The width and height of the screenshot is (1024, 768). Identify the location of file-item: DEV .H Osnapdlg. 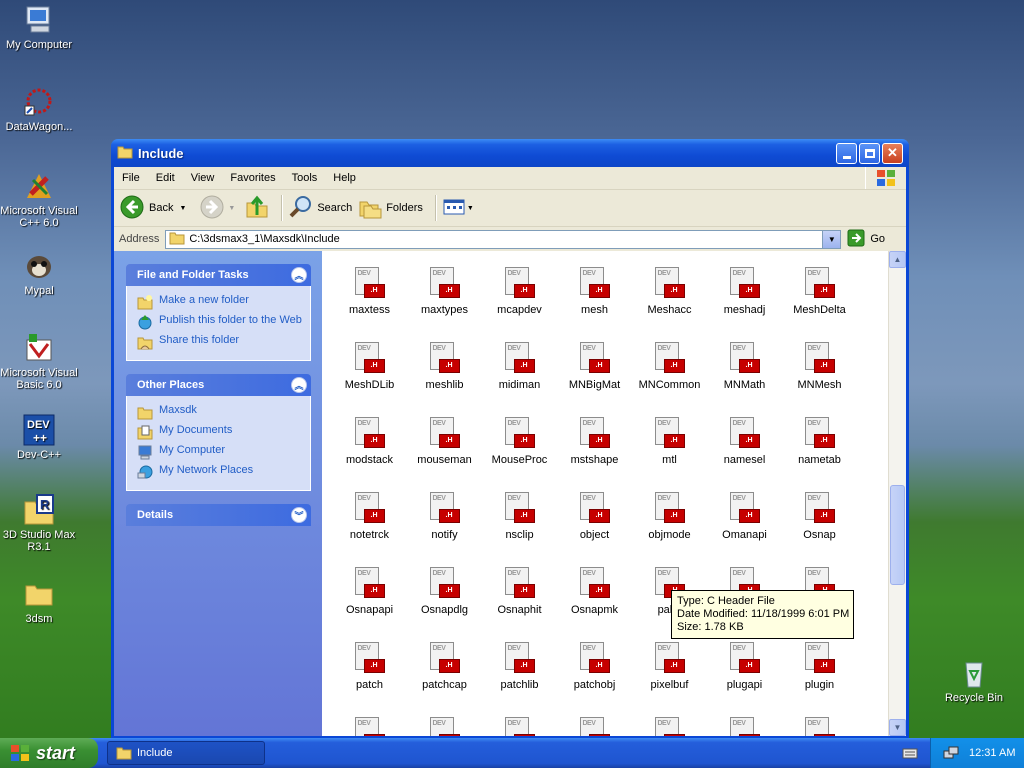
(444, 591).